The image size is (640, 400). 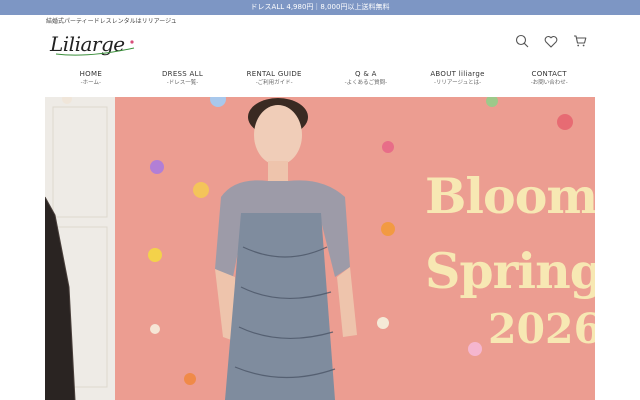 I want to click on hero-line-1: Bloom, so click(x=510, y=196).